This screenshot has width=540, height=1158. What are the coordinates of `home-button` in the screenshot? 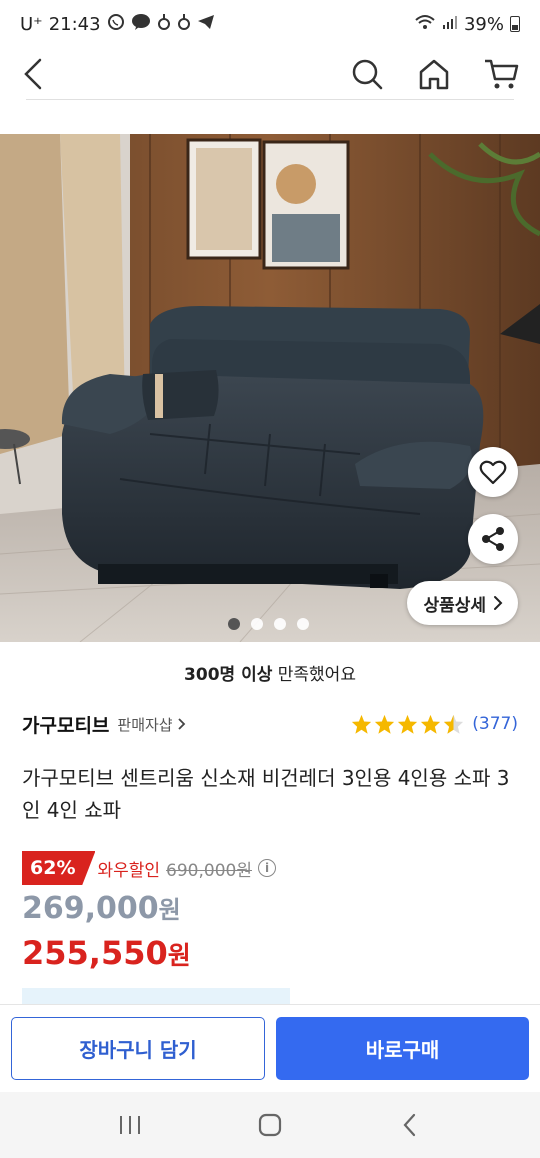 It's located at (434, 74).